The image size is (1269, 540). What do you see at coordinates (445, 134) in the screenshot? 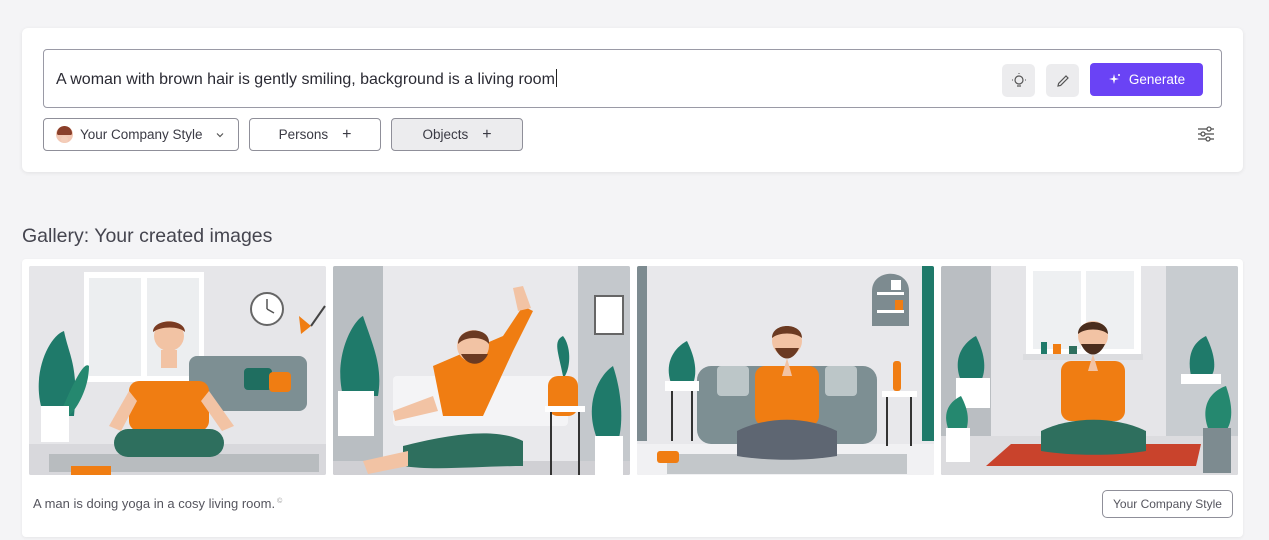
I see `objects-label: Objects` at bounding box center [445, 134].